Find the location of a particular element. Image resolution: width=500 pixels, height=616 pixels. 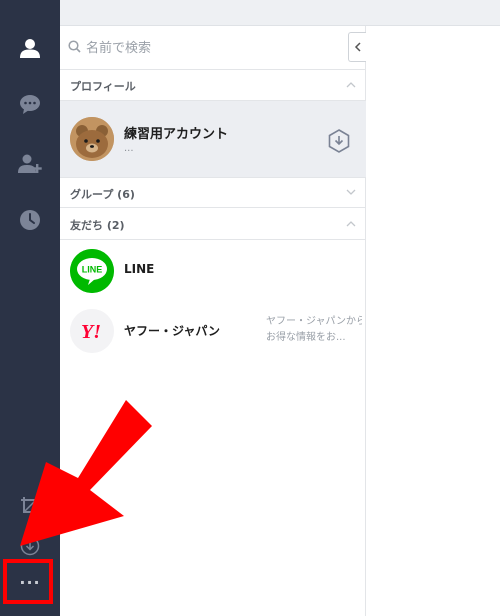

sidebar-item-capture is located at coordinates (30, 506).